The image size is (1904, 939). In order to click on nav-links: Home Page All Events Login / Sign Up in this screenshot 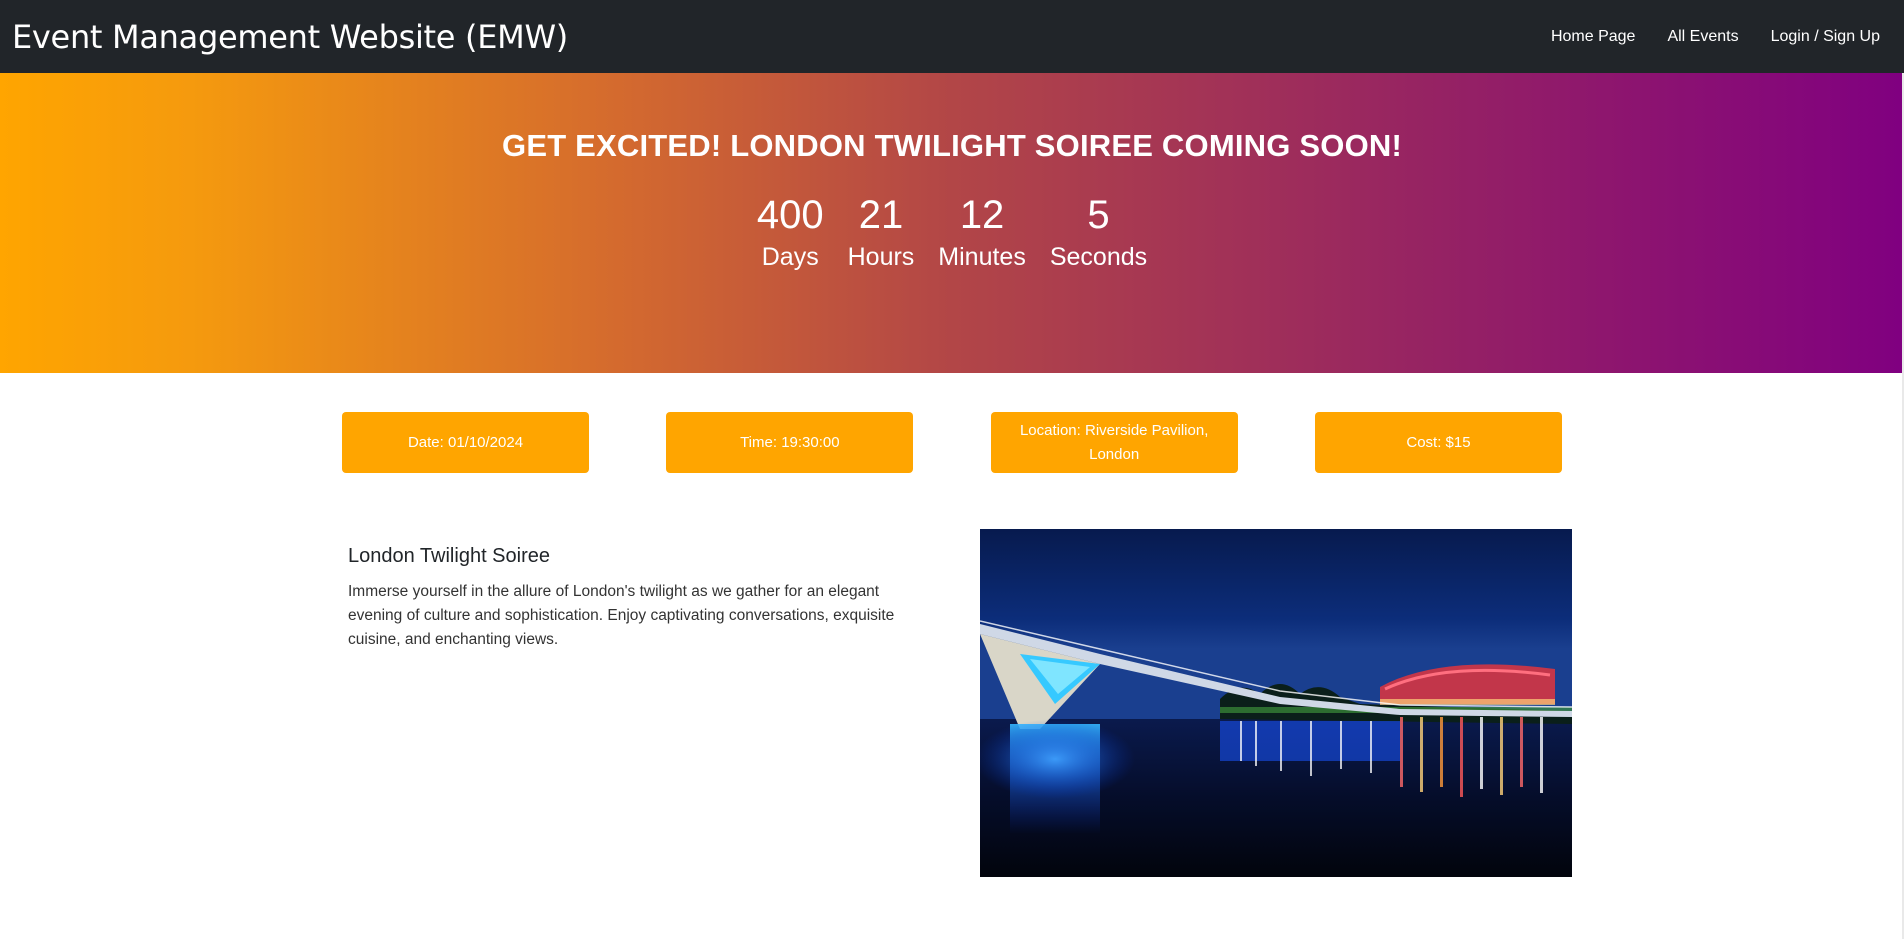, I will do `click(1715, 37)`.